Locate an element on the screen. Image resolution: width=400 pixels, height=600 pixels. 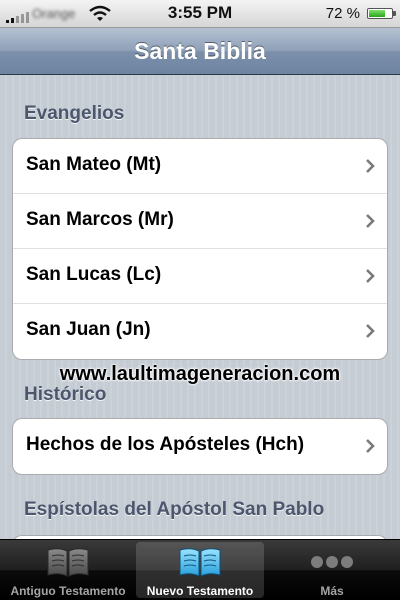
list-item-label: San Lucas (Lc) is located at coordinates (94, 274).